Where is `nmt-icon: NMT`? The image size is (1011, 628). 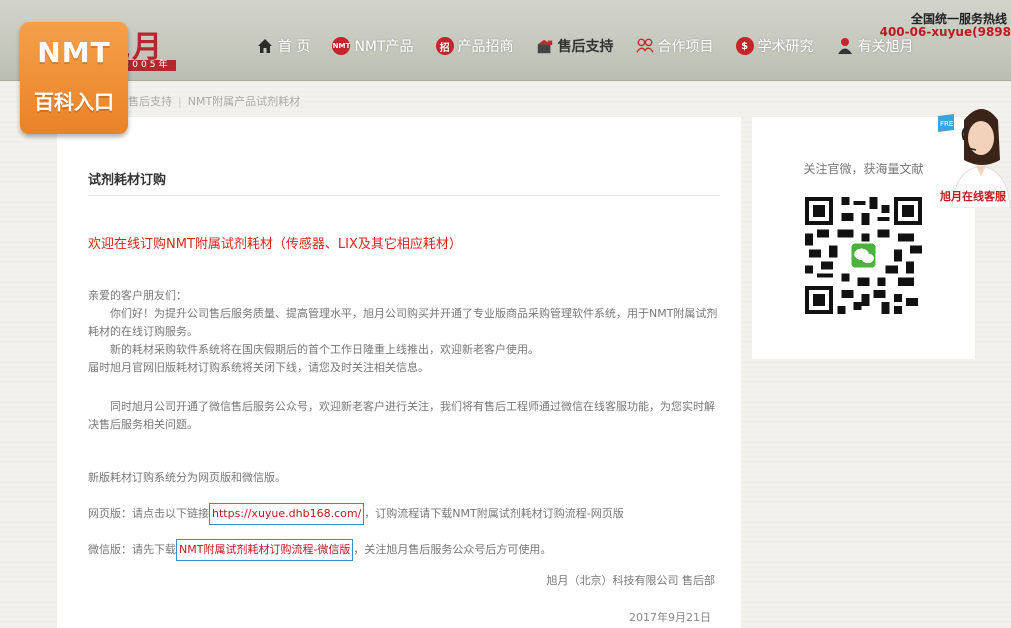
nmt-icon: NMT is located at coordinates (341, 46).